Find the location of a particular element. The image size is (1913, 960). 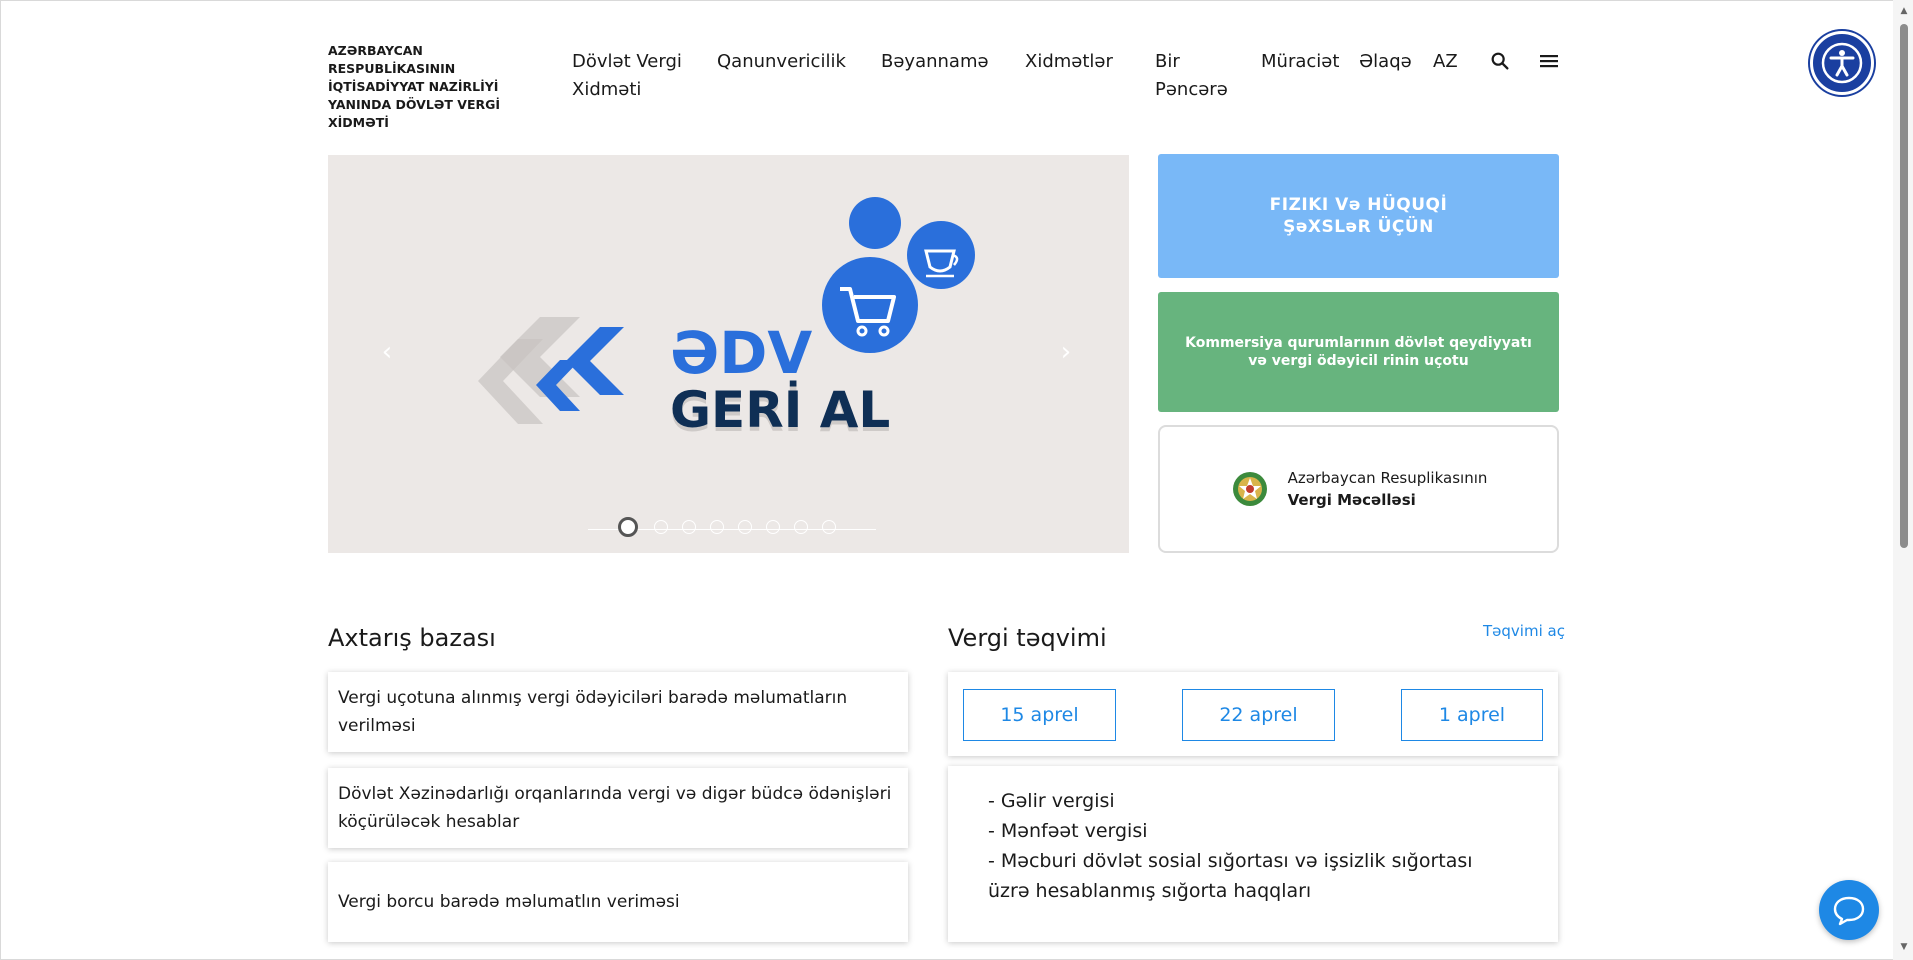

open-calendar-link: Təqvimi aç is located at coordinates (1524, 631).